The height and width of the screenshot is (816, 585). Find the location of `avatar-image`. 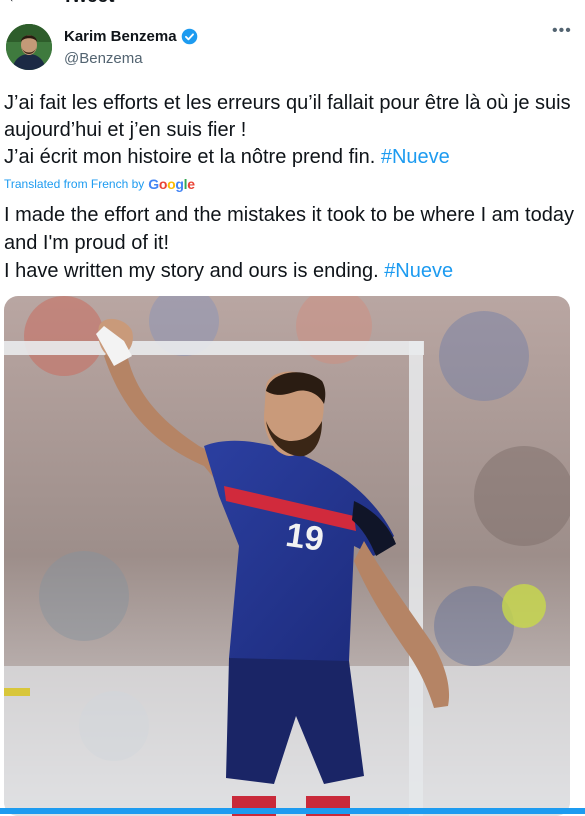

avatar-image is located at coordinates (29, 47).